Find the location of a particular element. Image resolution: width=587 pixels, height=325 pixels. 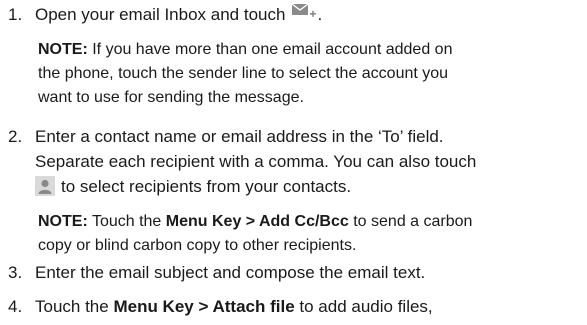

step-number: 3. is located at coordinates (15, 272).